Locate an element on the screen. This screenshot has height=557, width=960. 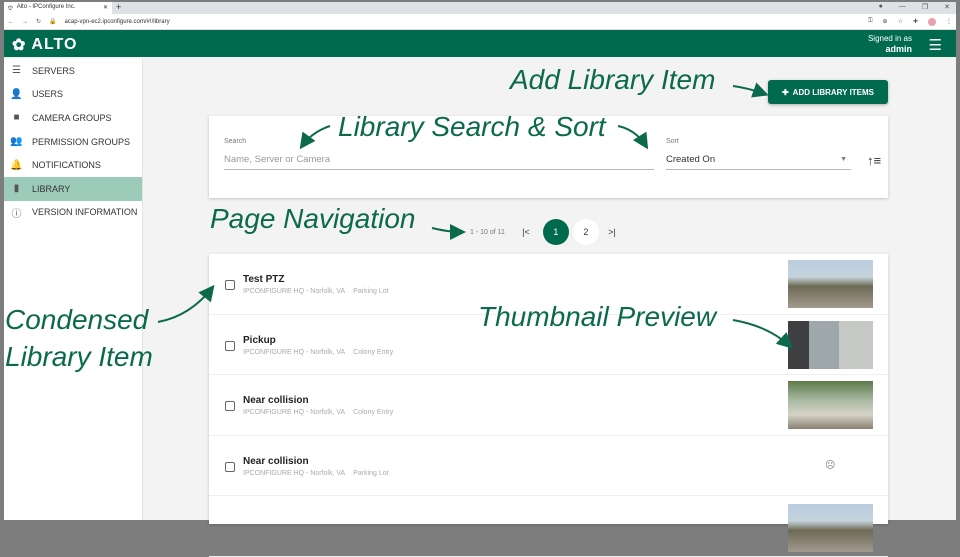
arrow-thumbnail is located at coordinates (762, 334).